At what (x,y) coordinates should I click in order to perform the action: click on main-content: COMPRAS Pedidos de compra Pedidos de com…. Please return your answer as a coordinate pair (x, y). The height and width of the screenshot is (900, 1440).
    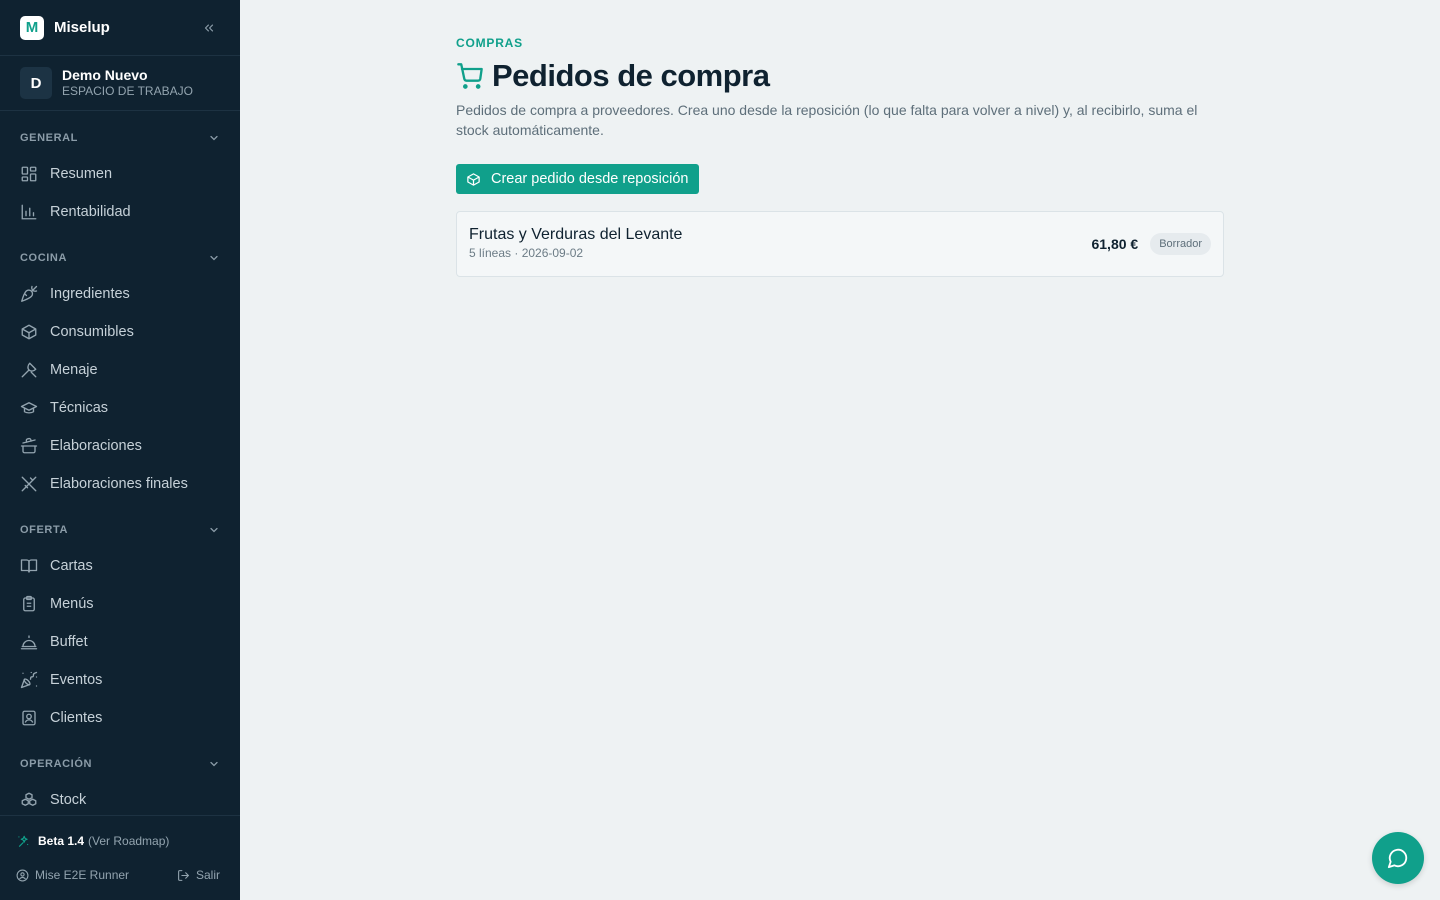
    Looking at the image, I should click on (840, 156).